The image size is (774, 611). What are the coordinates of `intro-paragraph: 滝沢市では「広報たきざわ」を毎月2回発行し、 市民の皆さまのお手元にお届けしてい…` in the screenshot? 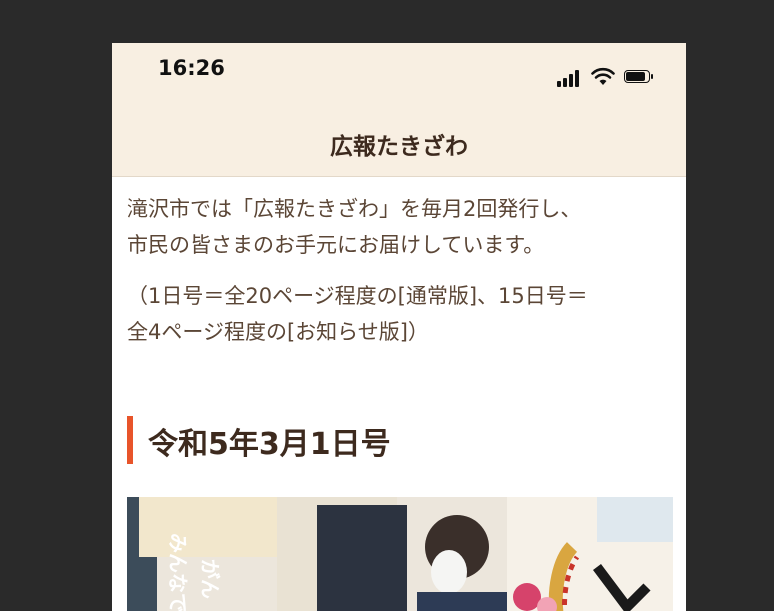 It's located at (399, 227).